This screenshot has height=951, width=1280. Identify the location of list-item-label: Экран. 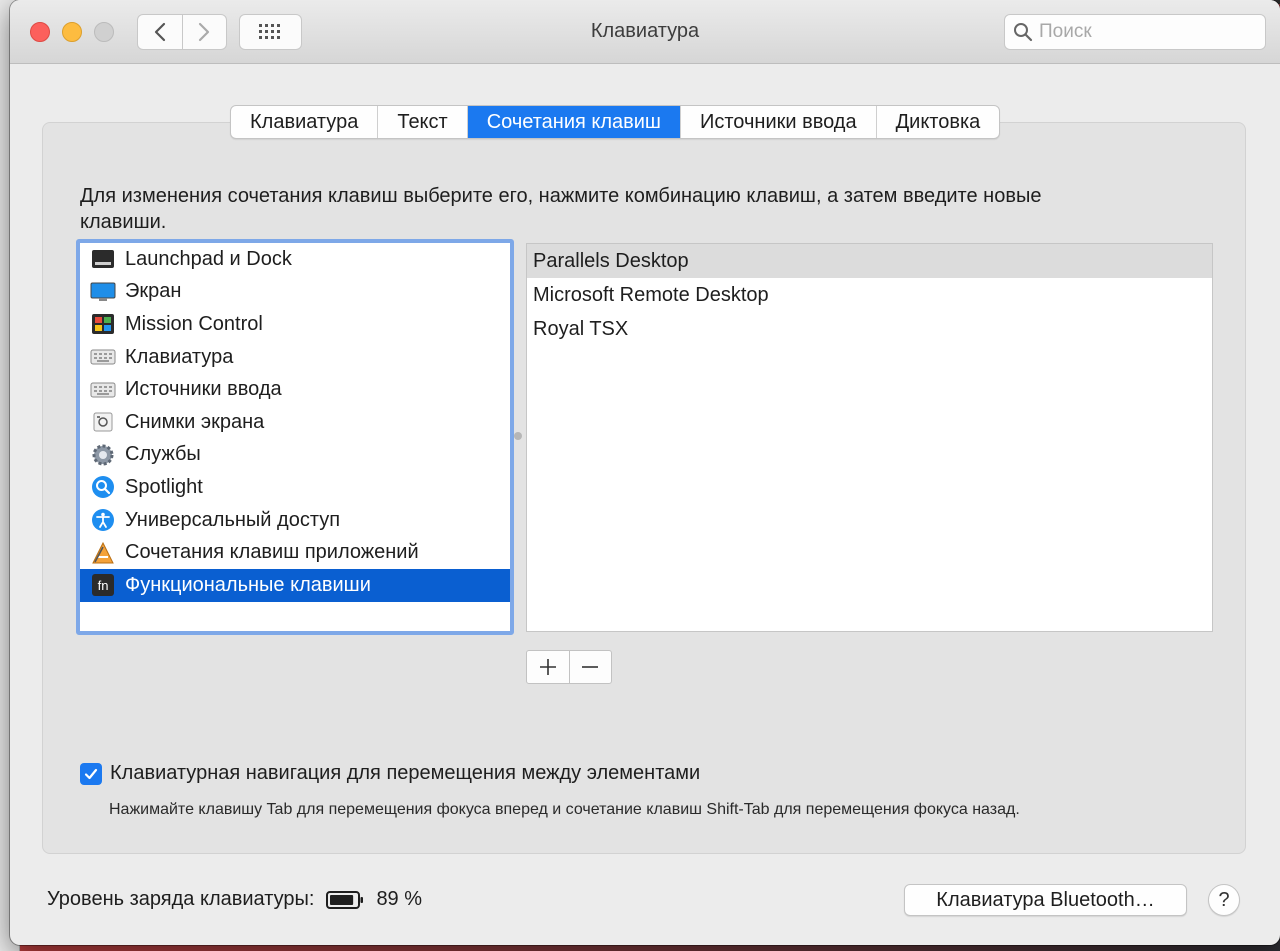
(153, 291).